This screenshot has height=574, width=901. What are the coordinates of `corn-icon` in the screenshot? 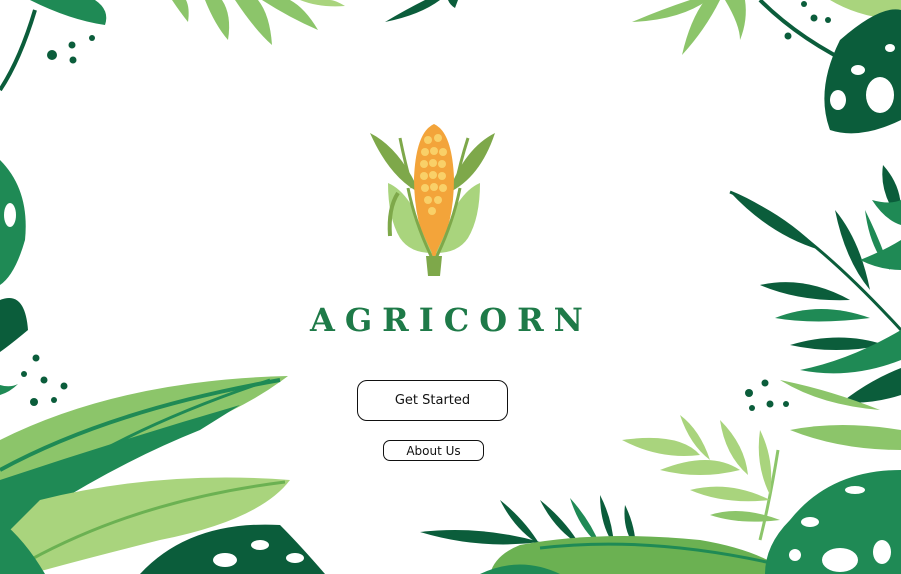 It's located at (432, 200).